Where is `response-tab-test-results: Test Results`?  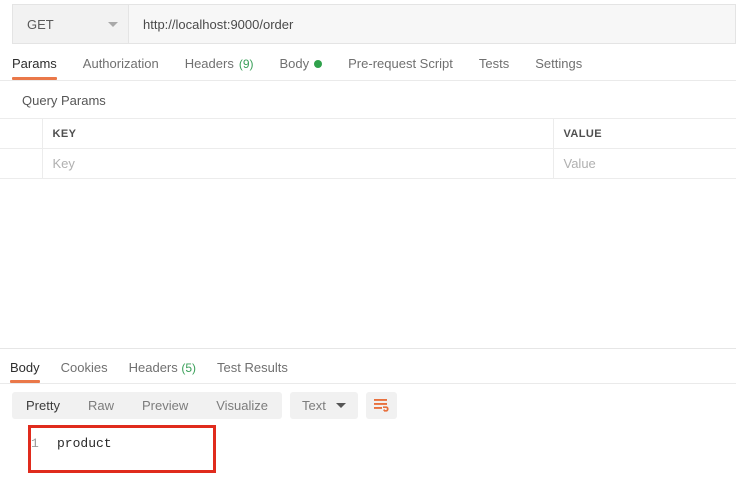 response-tab-test-results: Test Results is located at coordinates (252, 371).